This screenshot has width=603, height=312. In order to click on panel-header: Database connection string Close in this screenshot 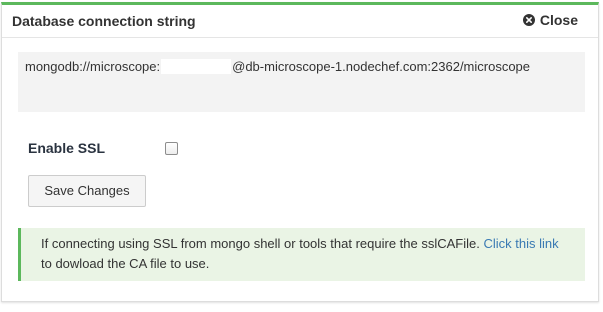, I will do `click(300, 21)`.